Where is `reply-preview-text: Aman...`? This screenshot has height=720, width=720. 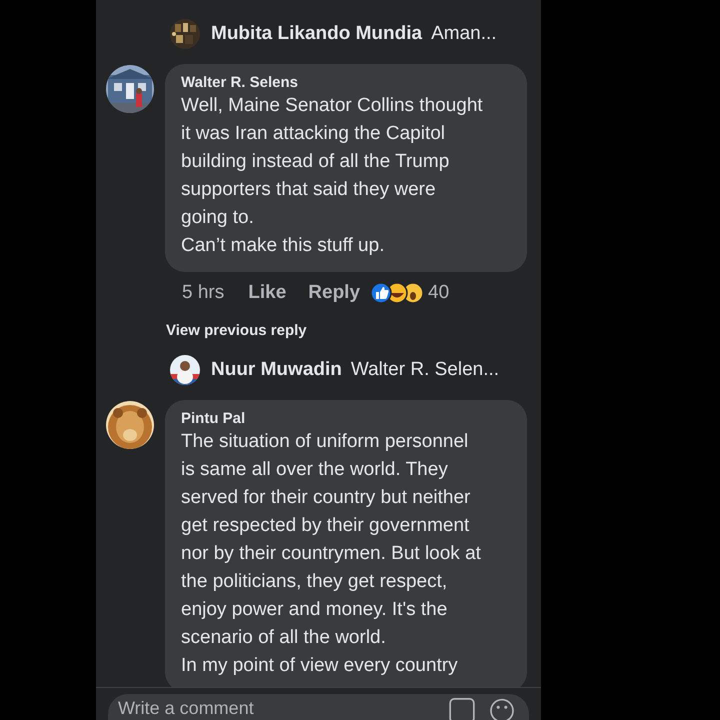
reply-preview-text: Aman... is located at coordinates (464, 34).